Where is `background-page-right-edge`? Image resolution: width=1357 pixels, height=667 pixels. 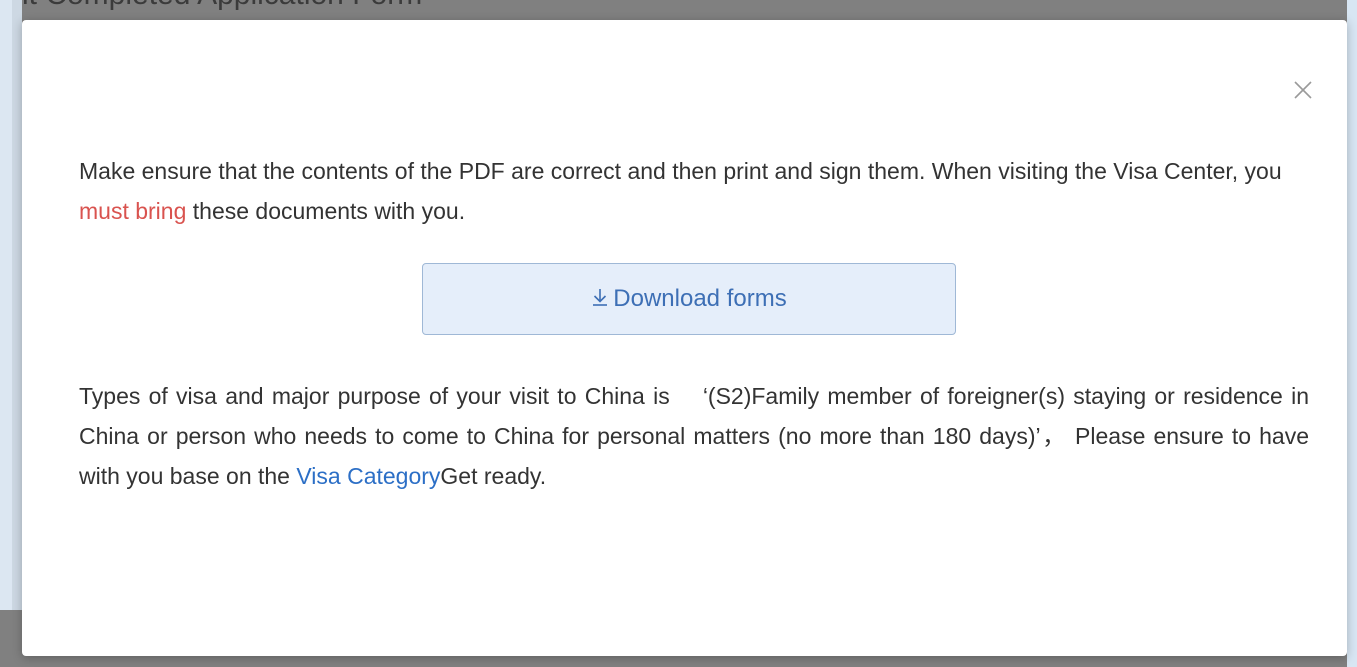
background-page-right-edge is located at coordinates (1352, 333).